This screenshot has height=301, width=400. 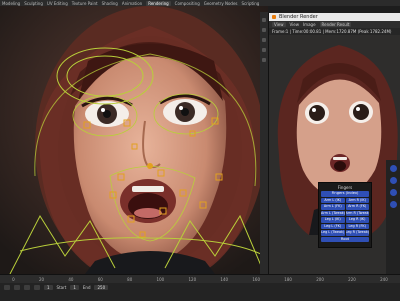 What do you see at coordinates (74, 287) in the screenshot?
I see `start-frame-field: 1` at bounding box center [74, 287].